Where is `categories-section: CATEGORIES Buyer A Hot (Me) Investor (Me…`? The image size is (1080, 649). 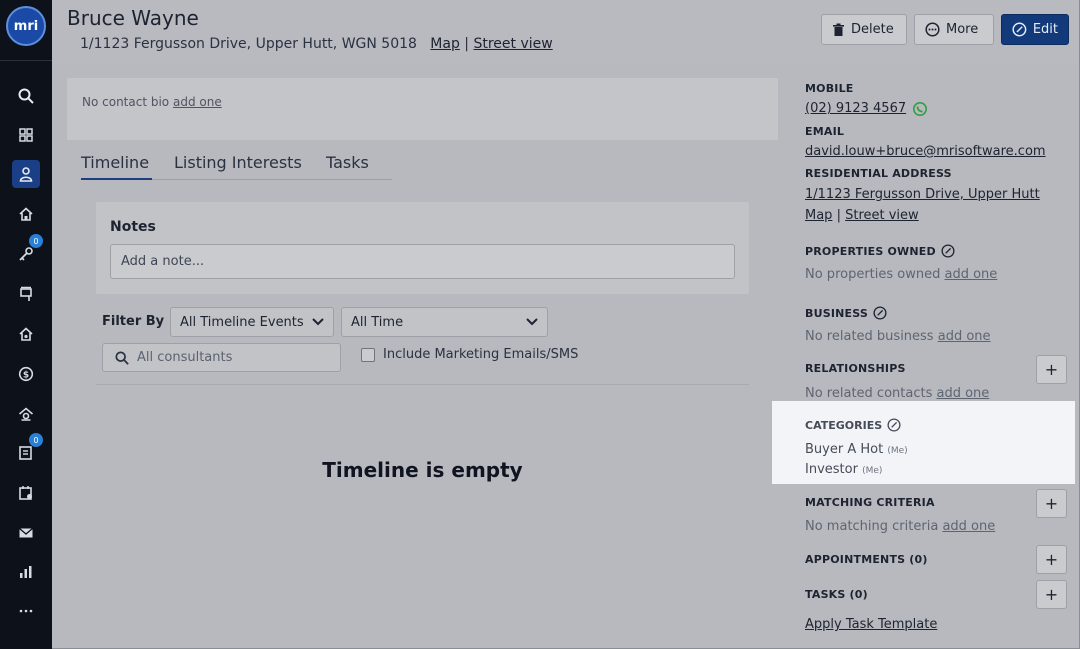
categories-section: CATEGORIES Buyer A Hot (Me) Investor (Me… is located at coordinates (923, 442).